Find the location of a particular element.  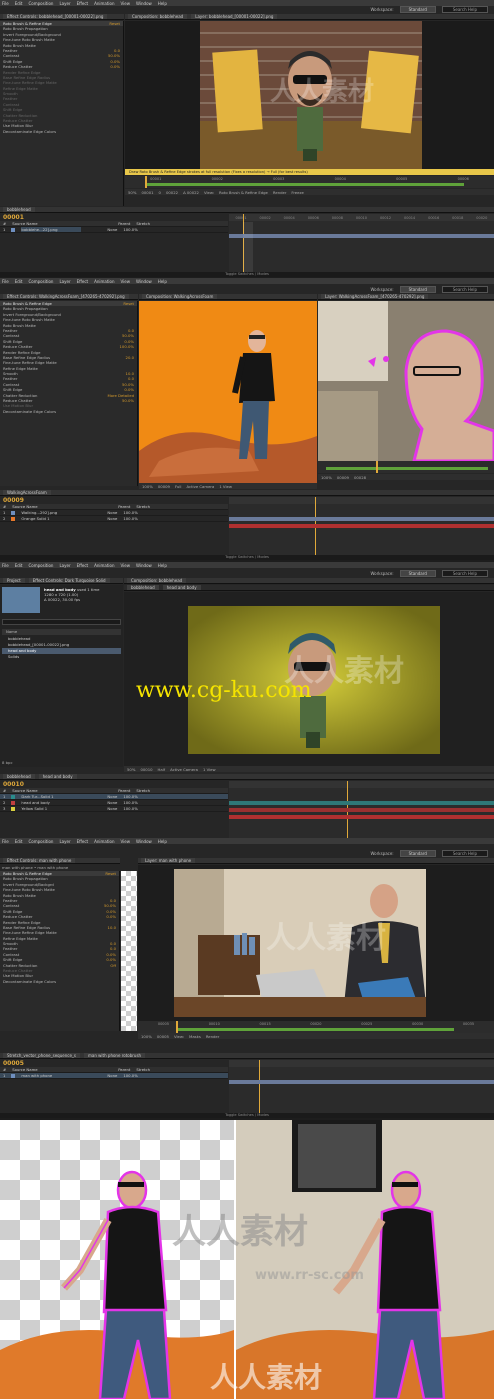

tab-layer: Layer: bobblehead_[00001-00022].png is located at coordinates (234, 16).